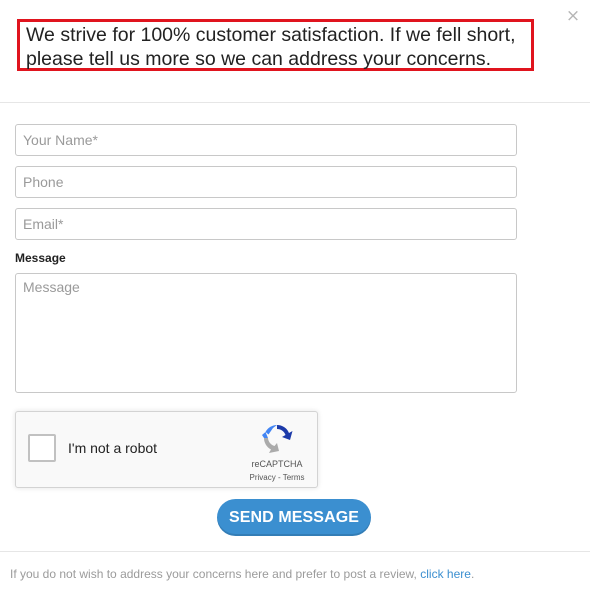 Image resolution: width=590 pixels, height=596 pixels. What do you see at coordinates (113, 448) in the screenshot?
I see `recaptcha-label: I'm not a robot` at bounding box center [113, 448].